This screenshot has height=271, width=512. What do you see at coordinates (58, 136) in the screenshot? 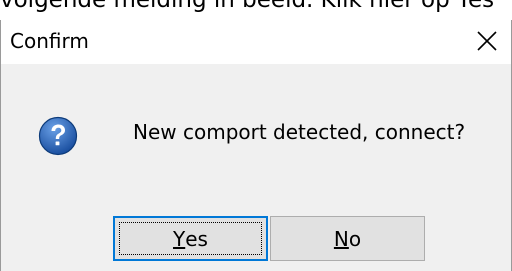
I see `question-icon` at bounding box center [58, 136].